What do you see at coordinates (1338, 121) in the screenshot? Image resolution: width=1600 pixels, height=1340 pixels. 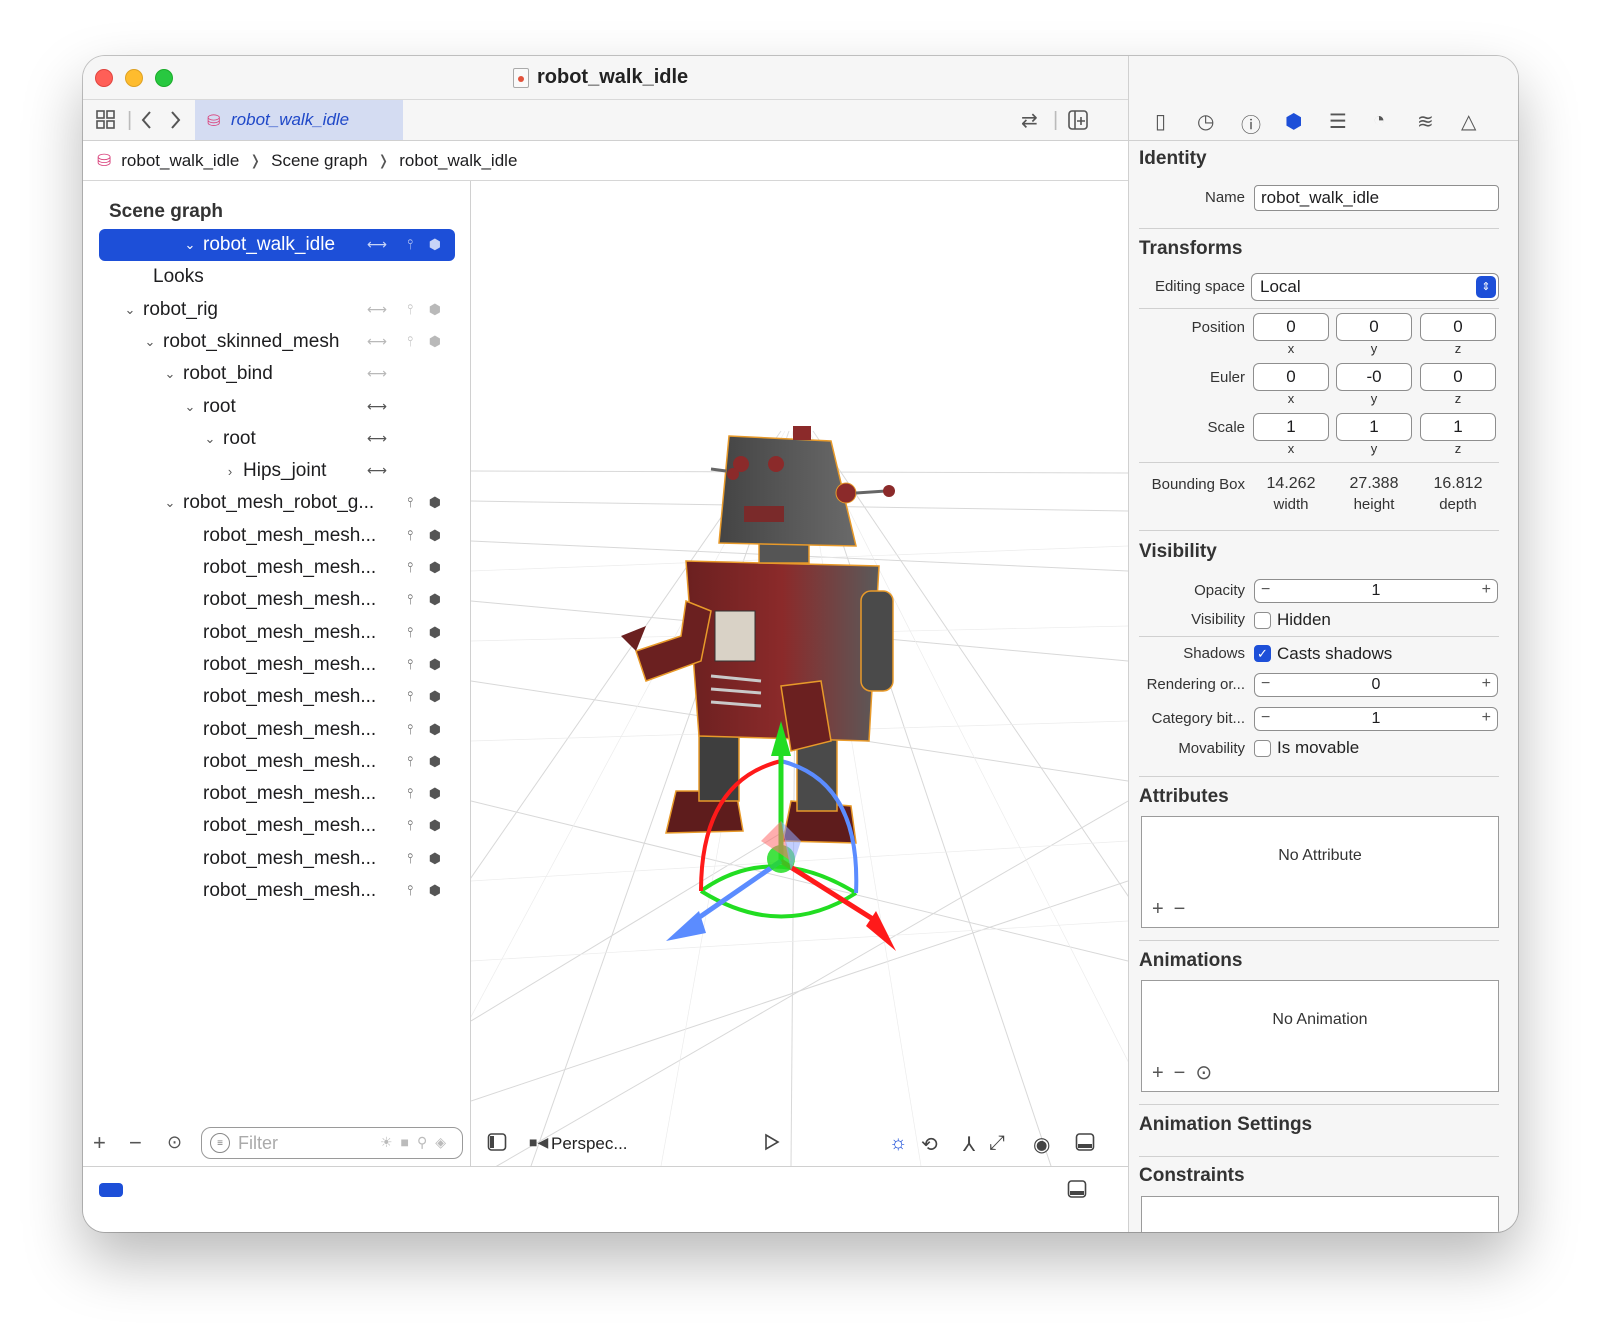 I see `attributes-sliders-icon: ☰` at bounding box center [1338, 121].